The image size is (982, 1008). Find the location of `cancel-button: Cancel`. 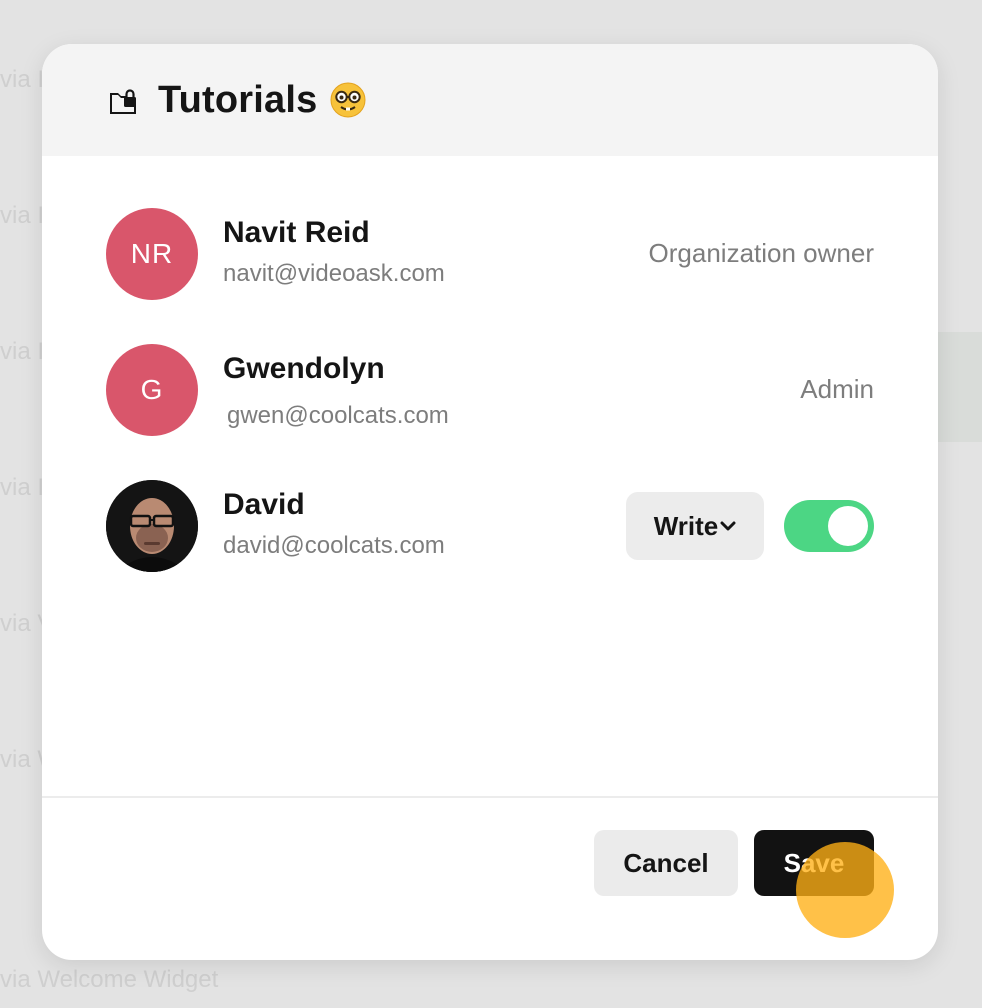

cancel-button: Cancel is located at coordinates (666, 863).